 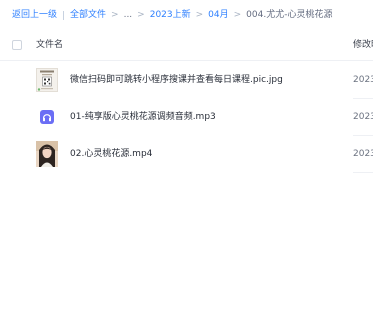 What do you see at coordinates (218, 15) in the screenshot?
I see `breadcrumb-folder-month: 04月` at bounding box center [218, 15].